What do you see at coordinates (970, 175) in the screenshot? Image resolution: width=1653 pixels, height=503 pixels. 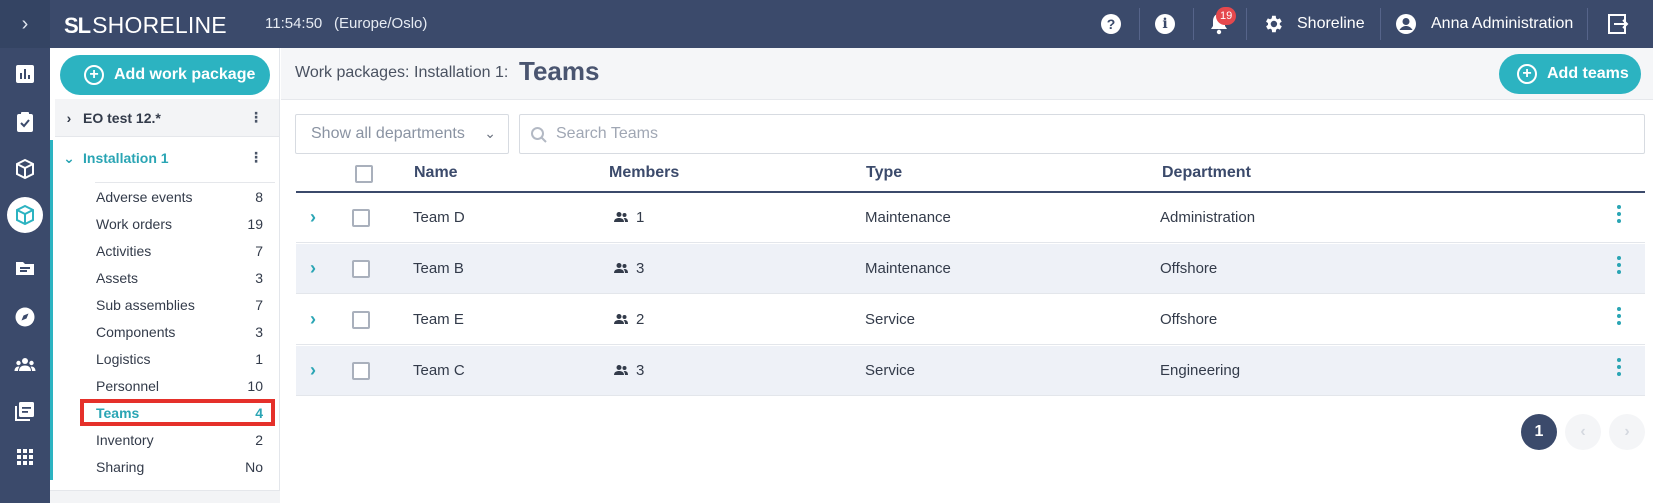 I see `table-header: Name Members Type Department` at bounding box center [970, 175].